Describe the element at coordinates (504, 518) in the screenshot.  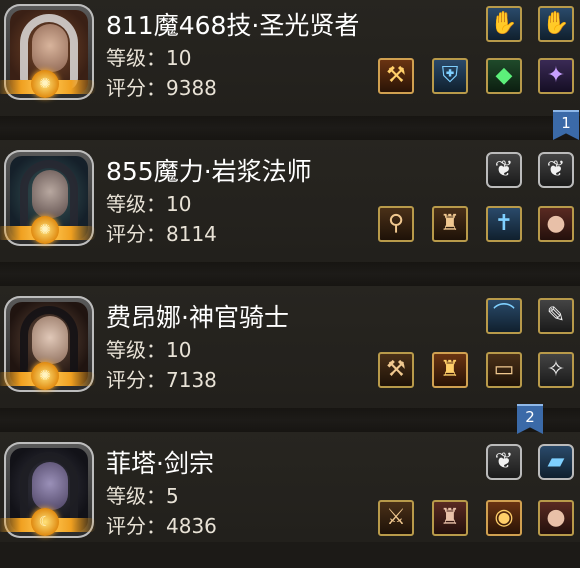
I see `shield-icon: ◉` at that location.